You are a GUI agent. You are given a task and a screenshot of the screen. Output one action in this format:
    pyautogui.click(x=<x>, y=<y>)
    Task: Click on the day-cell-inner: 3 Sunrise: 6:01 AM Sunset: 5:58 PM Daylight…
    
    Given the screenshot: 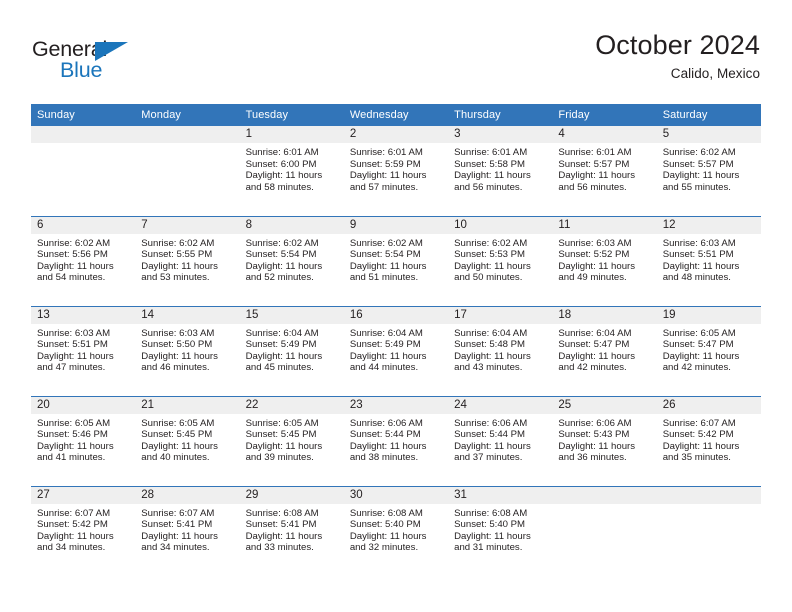 What is the action you would take?
    pyautogui.click(x=500, y=170)
    